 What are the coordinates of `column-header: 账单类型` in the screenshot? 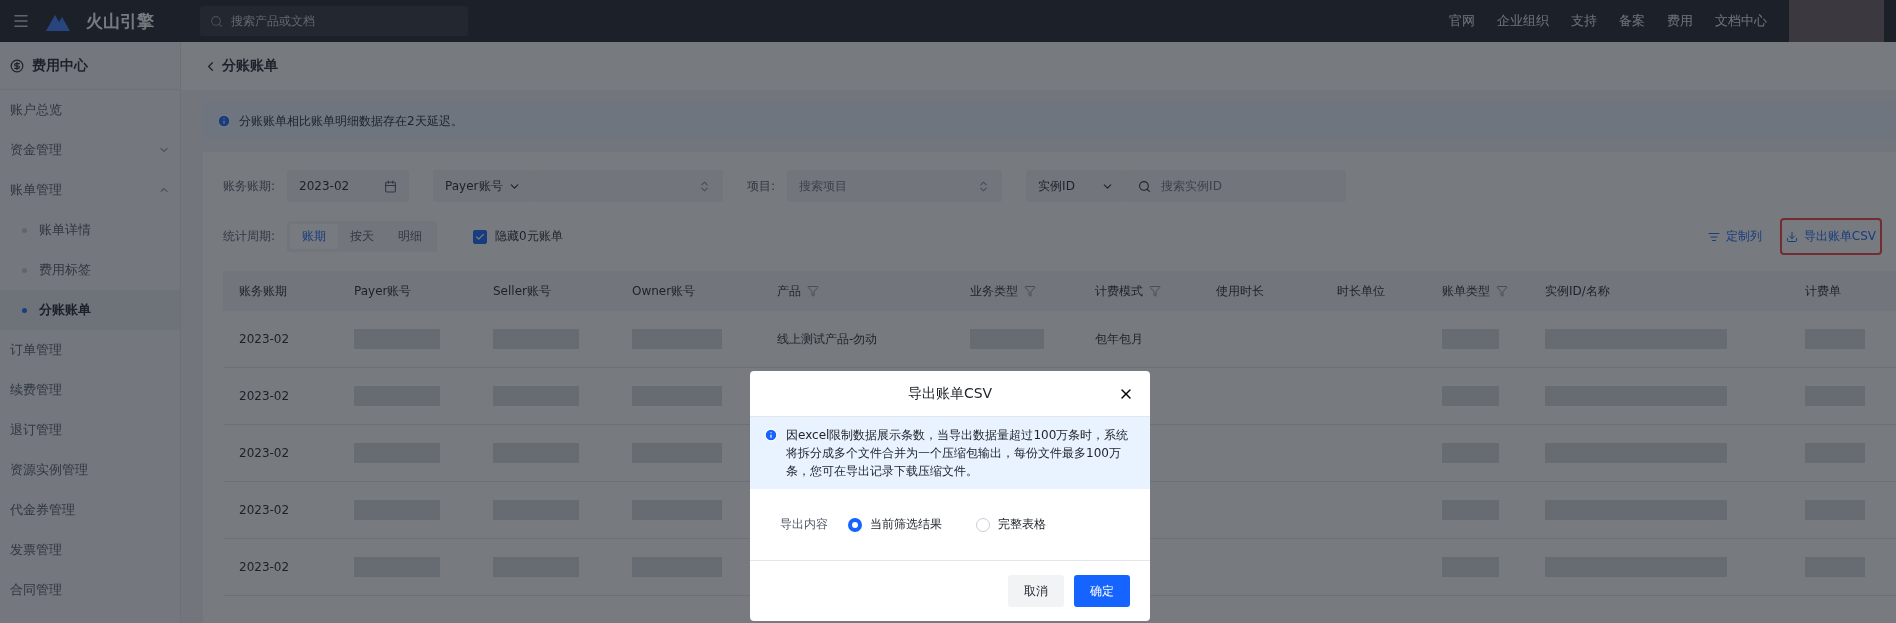 It's located at (1466, 291).